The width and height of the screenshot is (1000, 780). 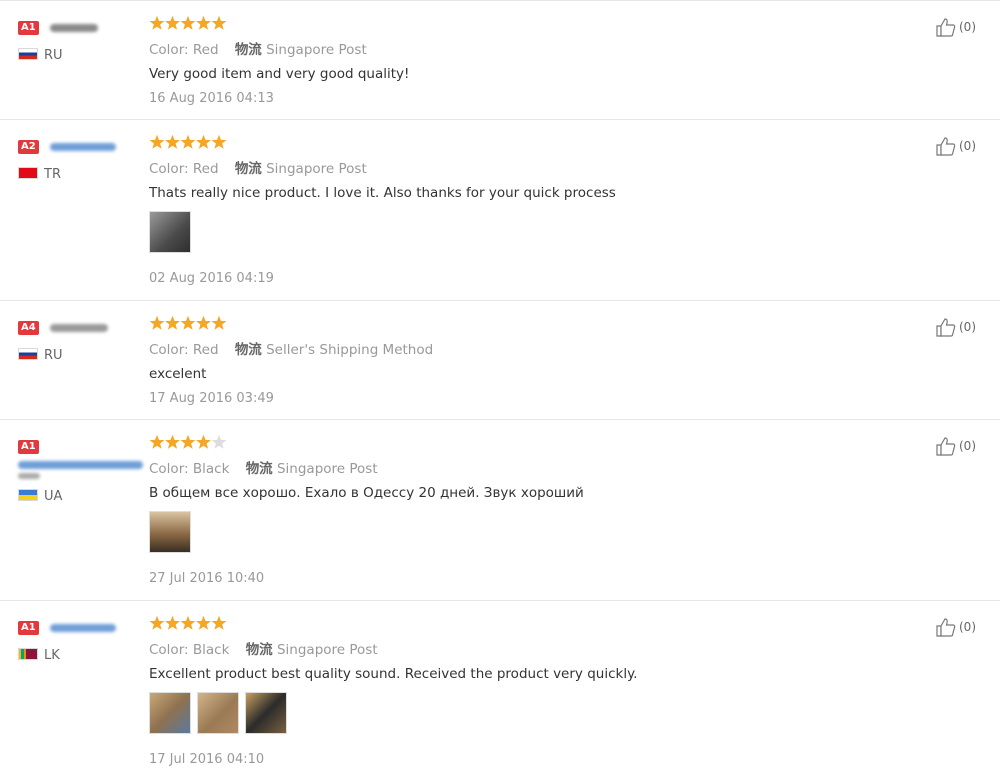 I want to click on reviewer-info: A1 LK, so click(x=80, y=640).